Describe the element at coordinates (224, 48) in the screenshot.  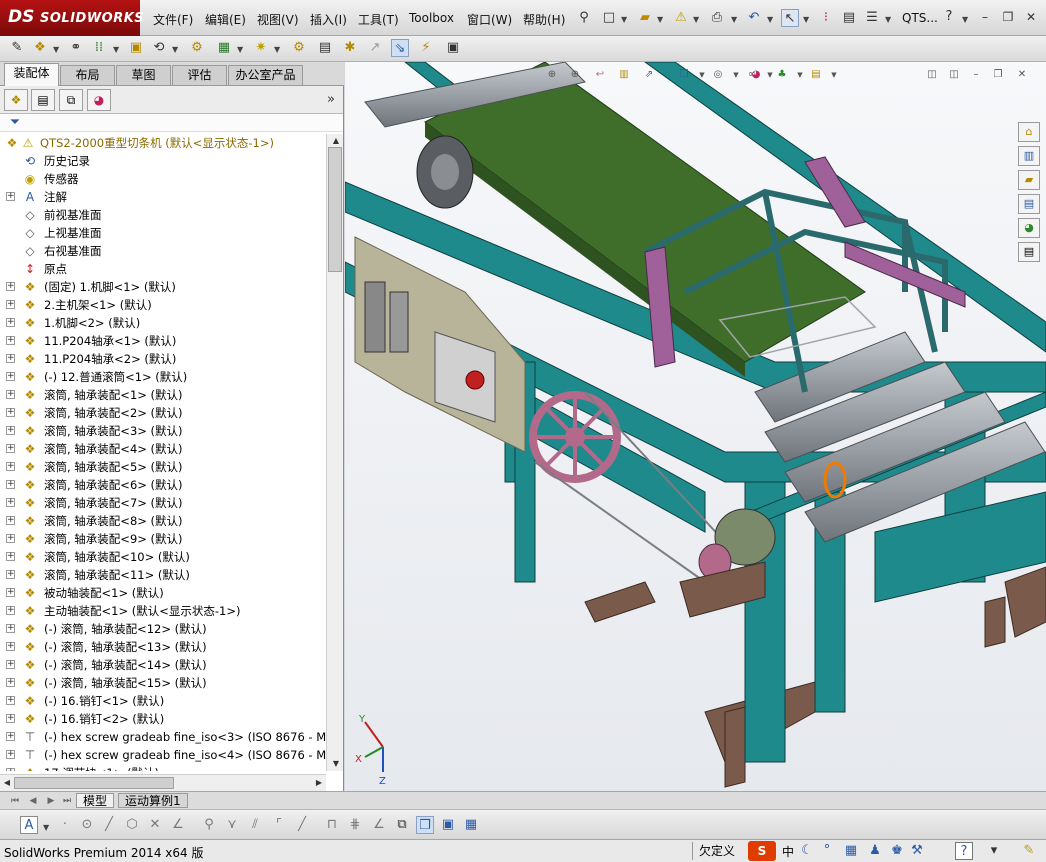
I see `assembly-features-icon: ▦` at that location.